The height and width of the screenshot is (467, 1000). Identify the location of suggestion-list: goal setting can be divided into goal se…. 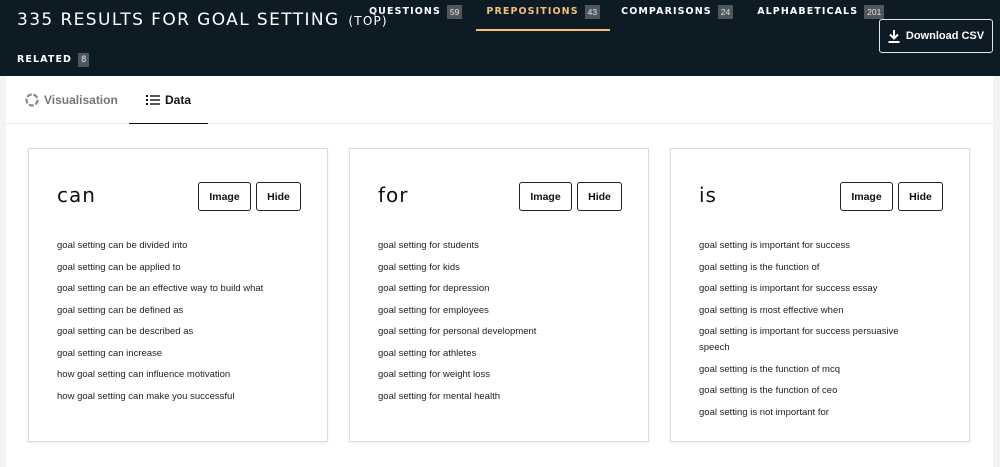
(162, 324).